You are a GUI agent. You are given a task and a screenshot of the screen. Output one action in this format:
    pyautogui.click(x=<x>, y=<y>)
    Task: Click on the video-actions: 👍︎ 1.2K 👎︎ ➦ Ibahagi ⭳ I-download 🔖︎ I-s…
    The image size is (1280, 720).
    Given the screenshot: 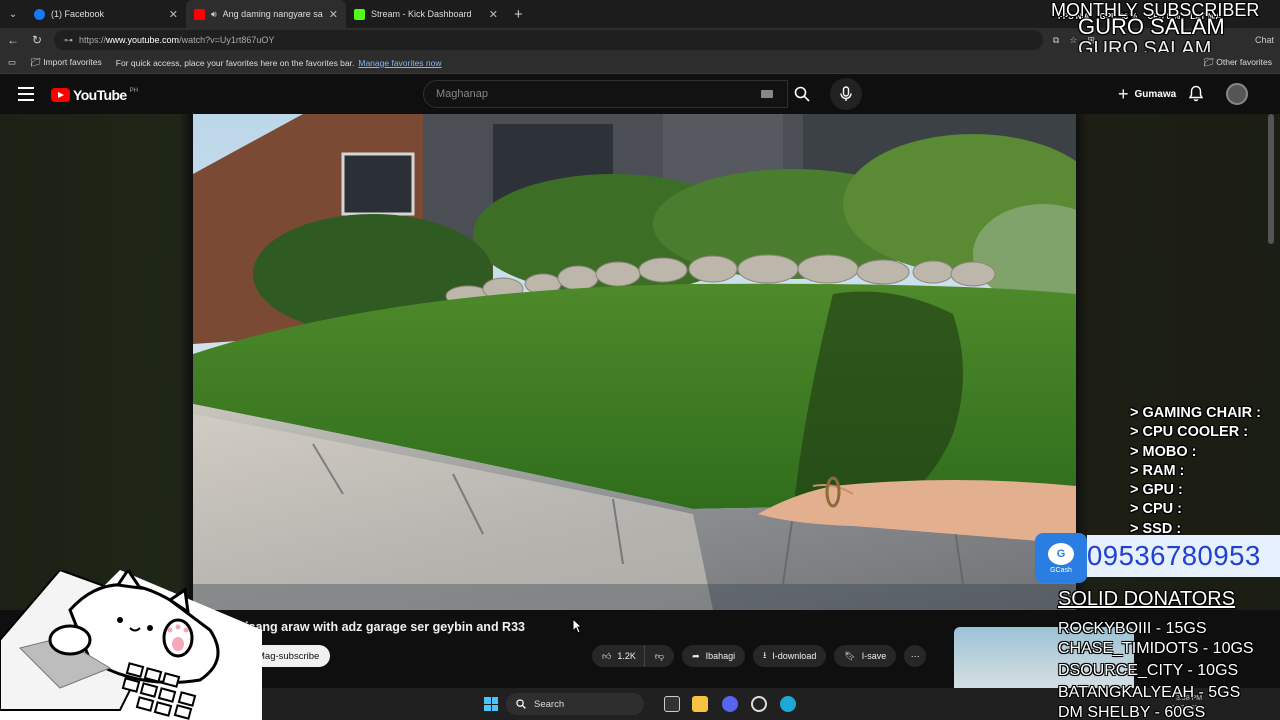 What is the action you would take?
    pyautogui.click(x=759, y=656)
    